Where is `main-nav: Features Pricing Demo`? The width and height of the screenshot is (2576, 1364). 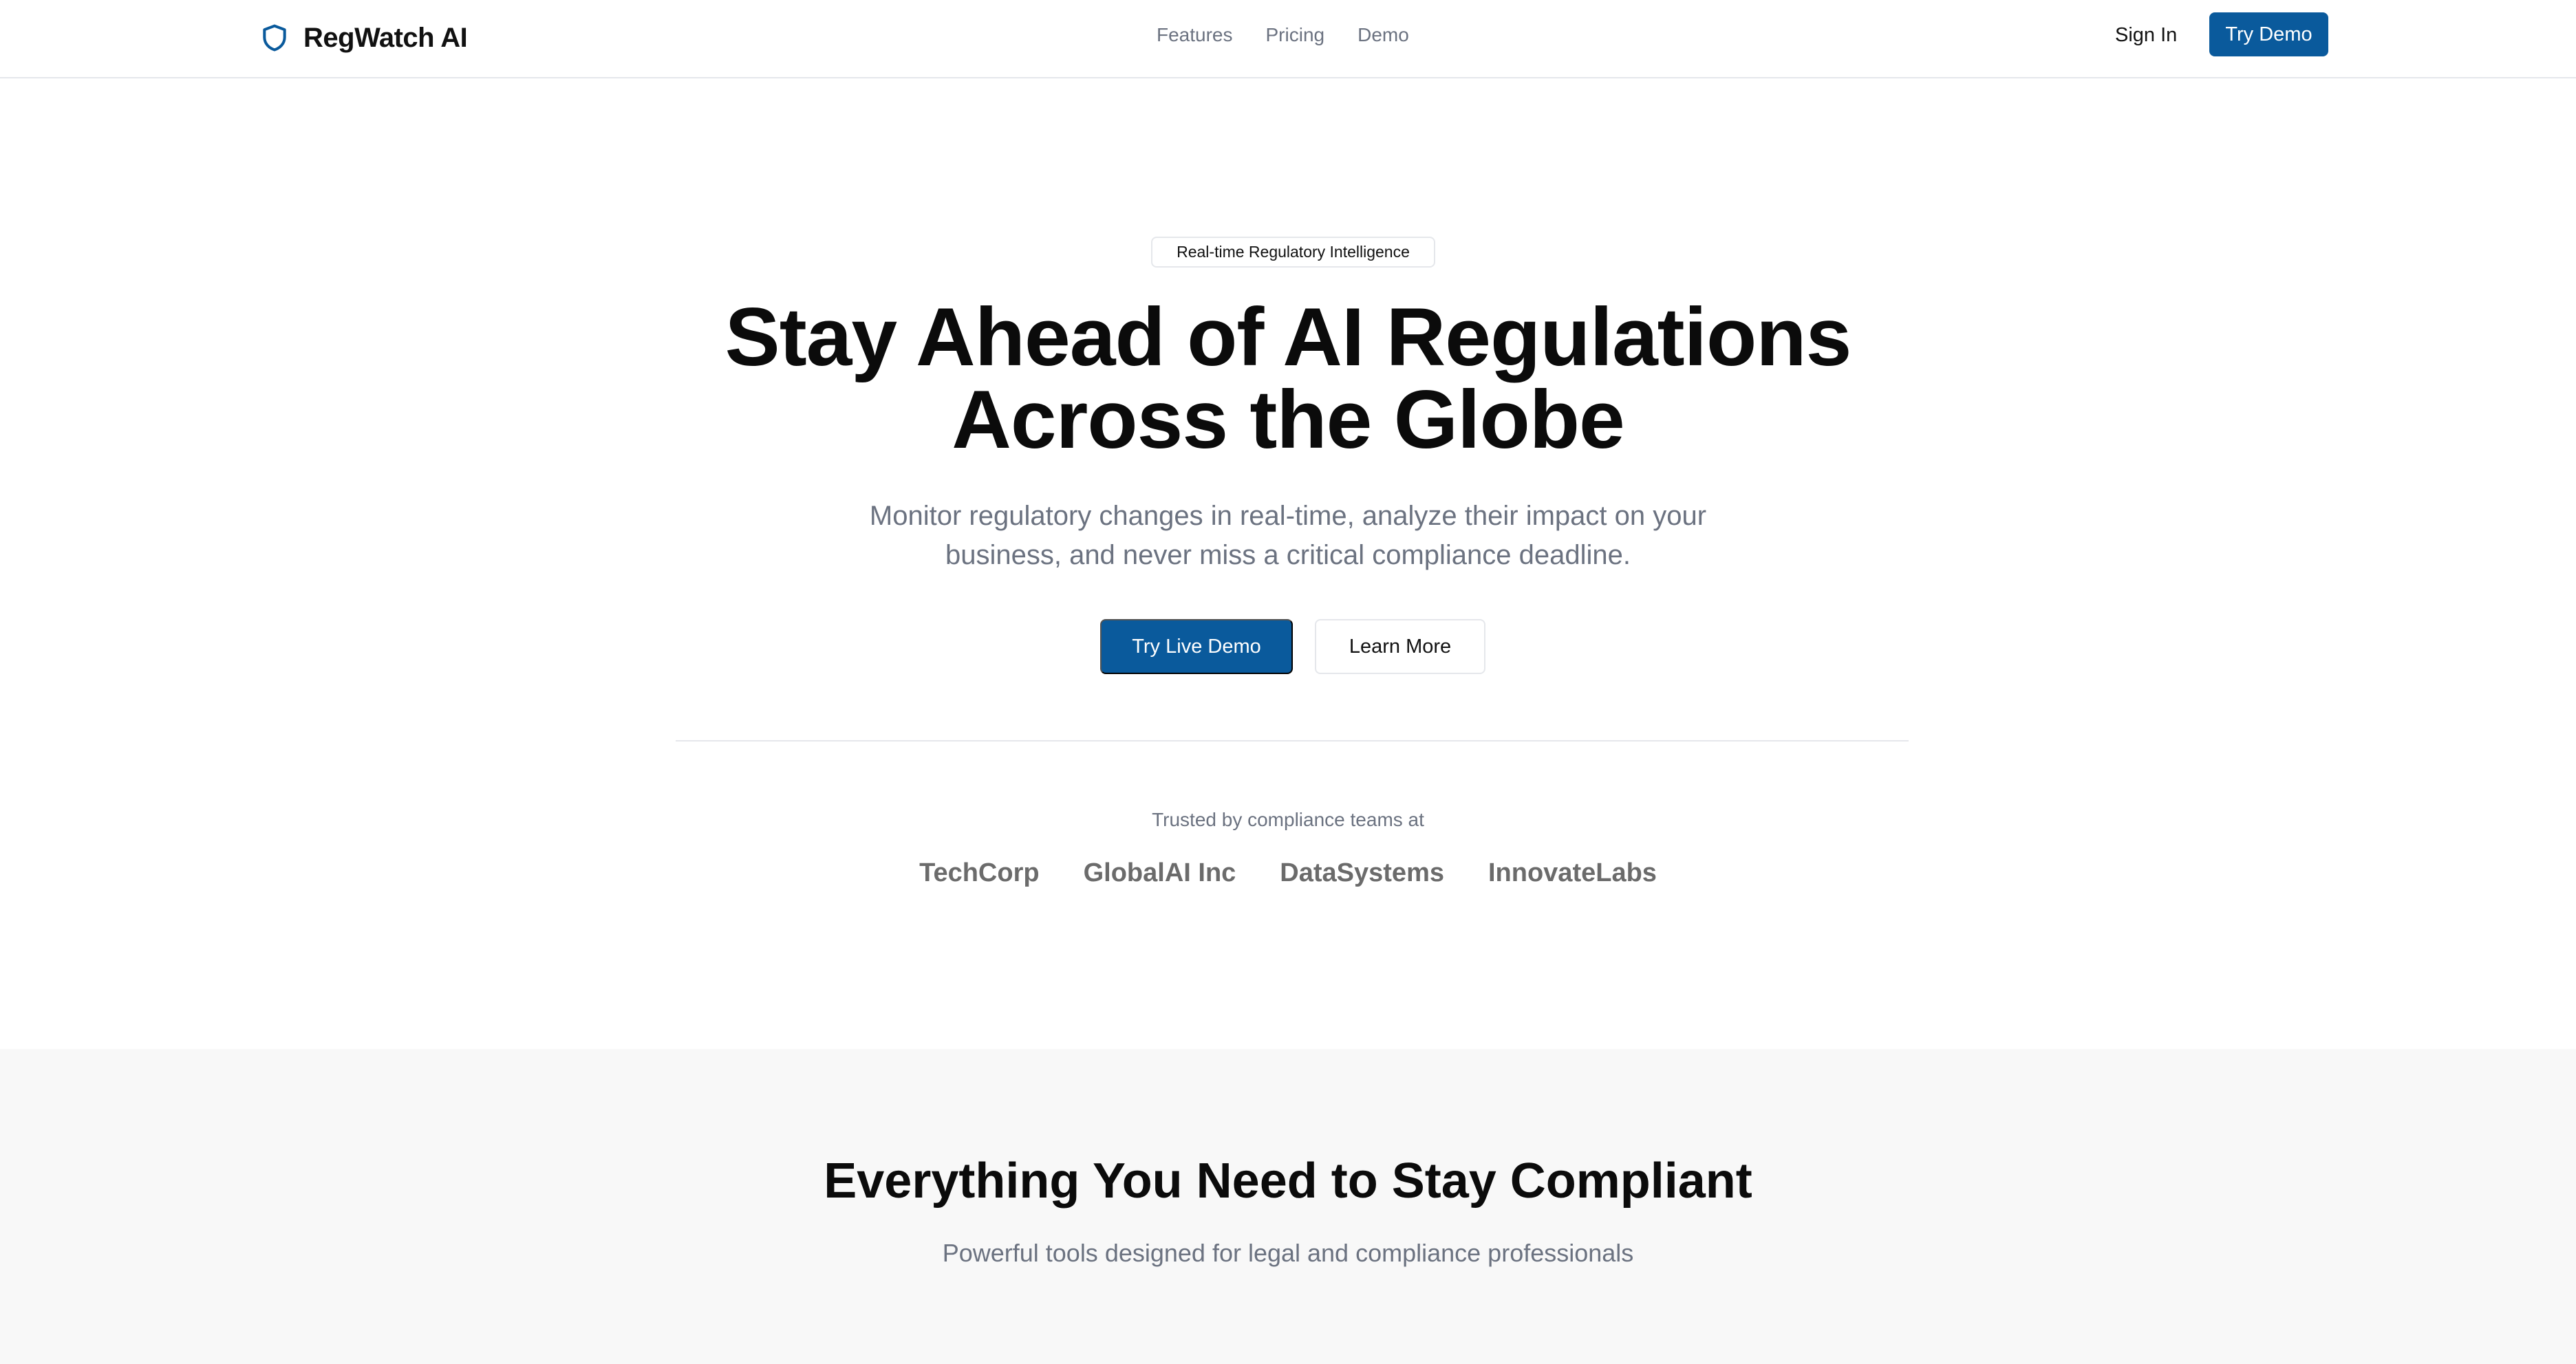 main-nav: Features Pricing Demo is located at coordinates (1283, 35).